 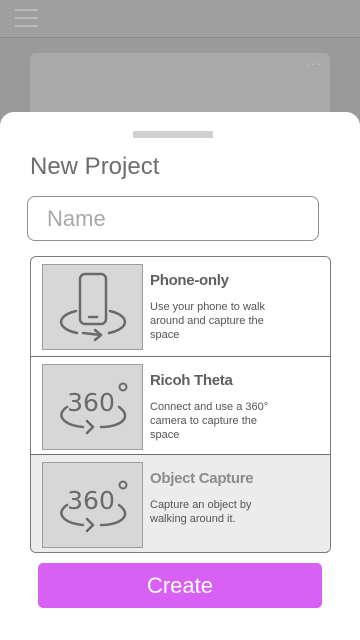 What do you see at coordinates (95, 166) in the screenshot?
I see `sheet-title: New Project` at bounding box center [95, 166].